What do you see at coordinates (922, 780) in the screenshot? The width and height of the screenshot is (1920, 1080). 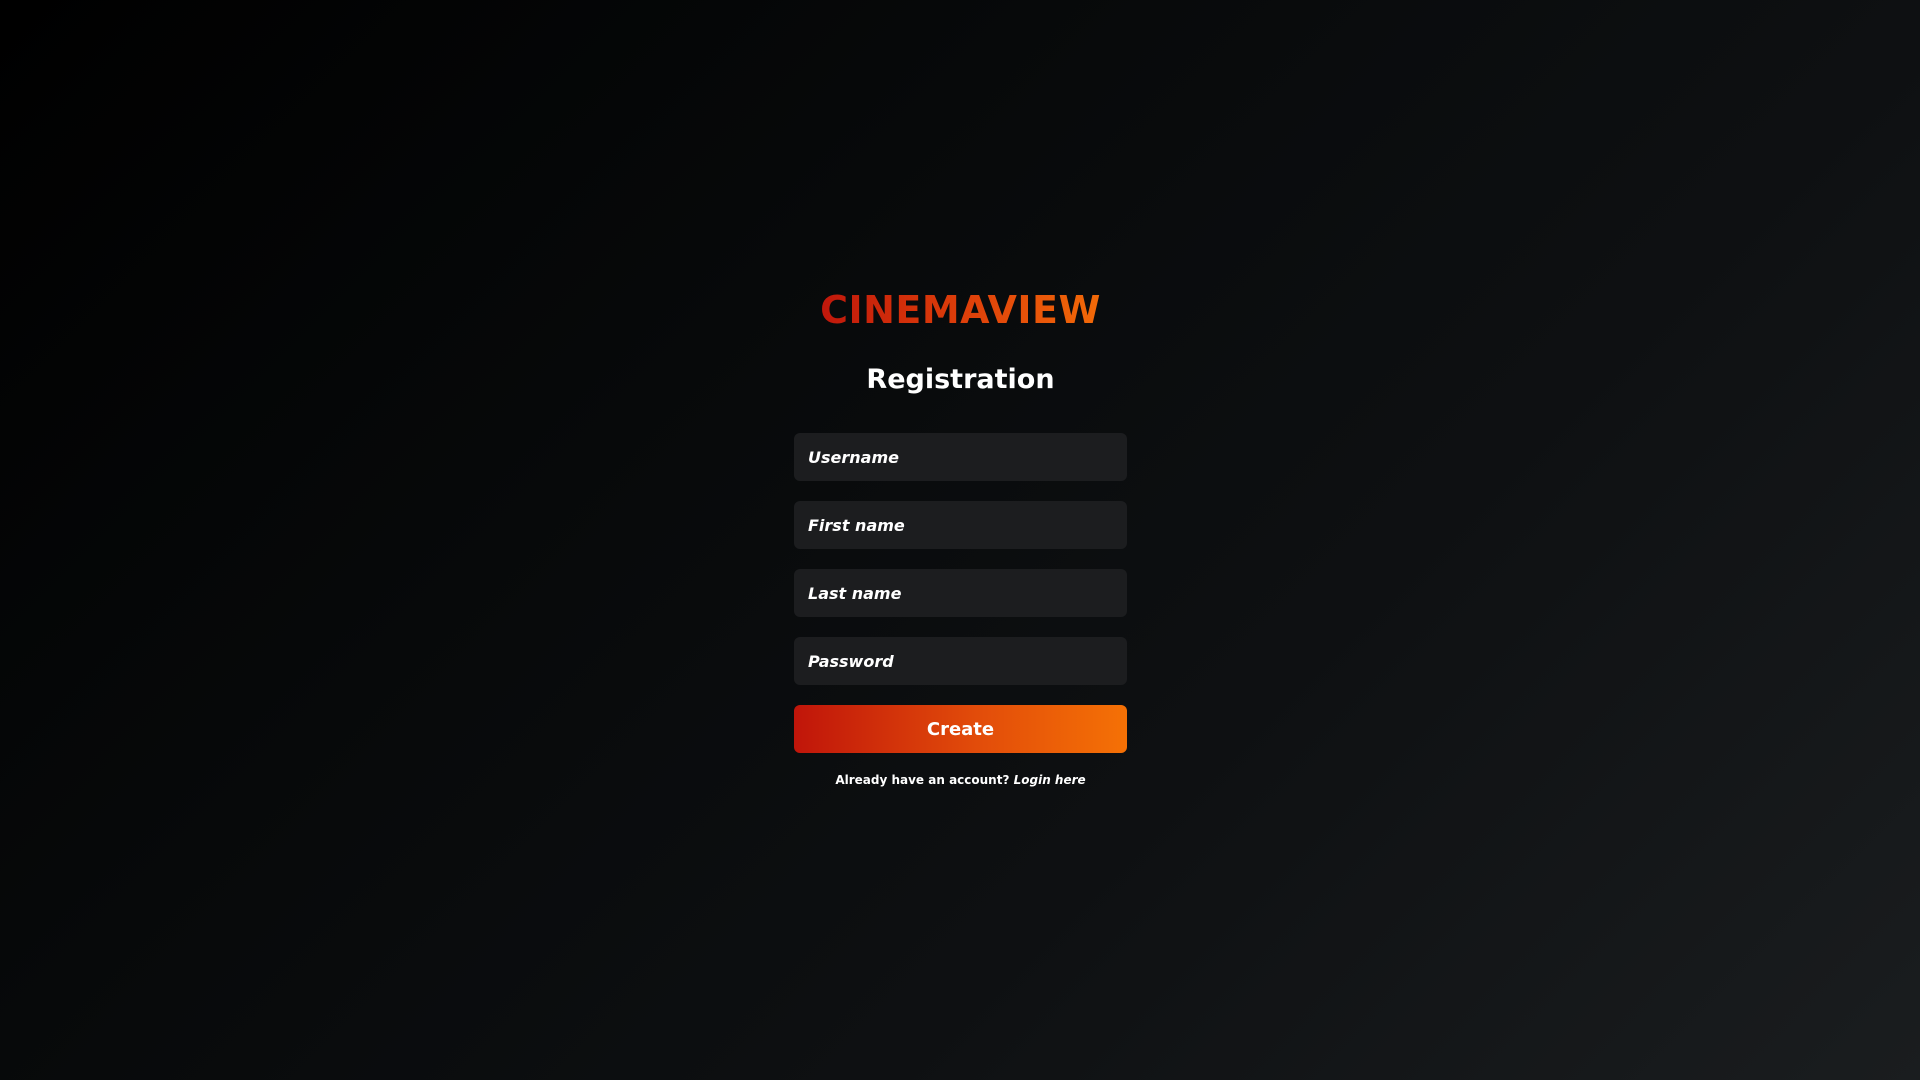 I see `login-prompt-text: Already have an account?` at bounding box center [922, 780].